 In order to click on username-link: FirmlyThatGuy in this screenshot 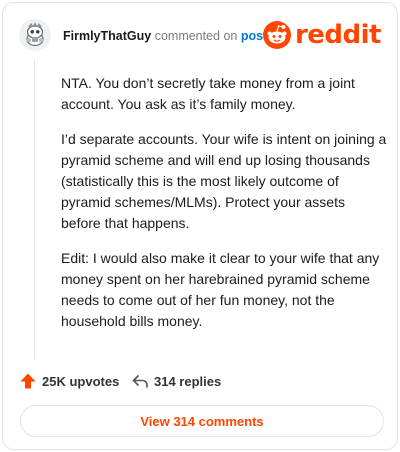, I will do `click(107, 36)`.